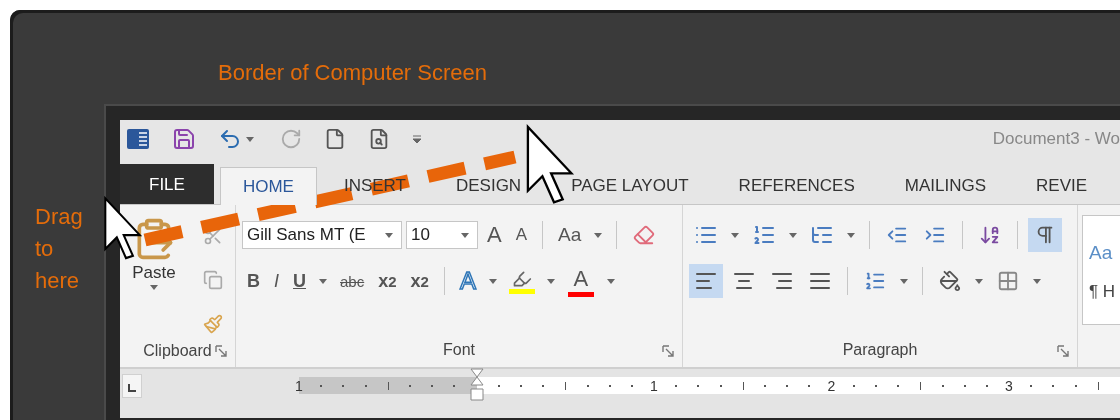  I want to click on annotation-label: Drag to here, so click(59, 249).